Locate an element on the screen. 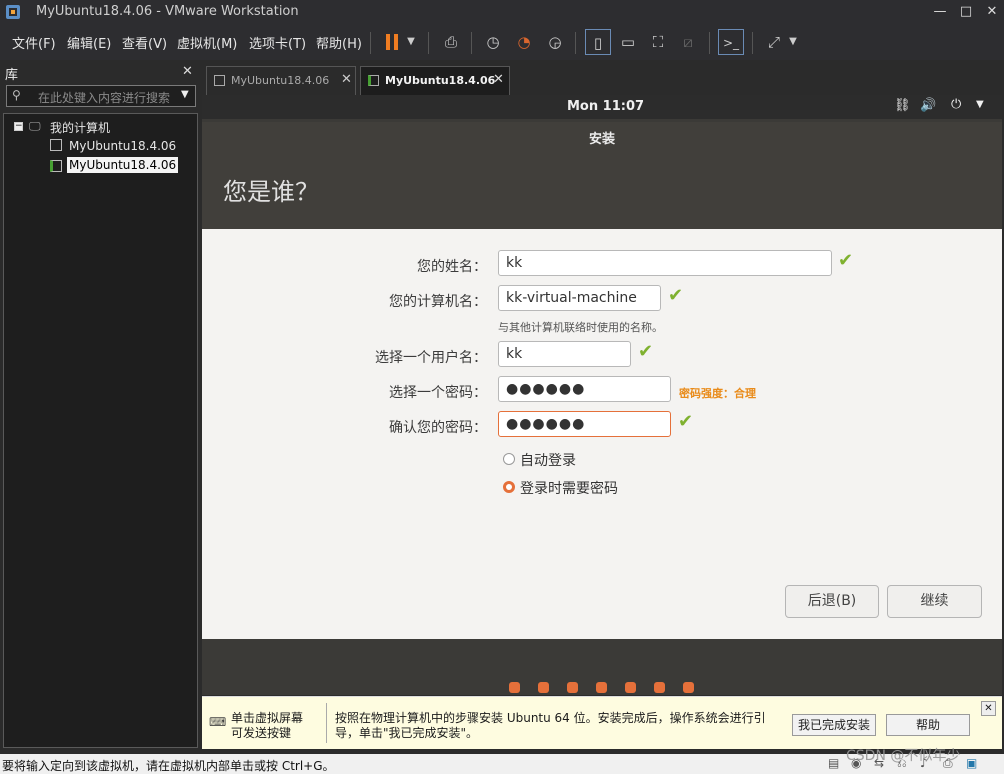 The width and height of the screenshot is (1004, 774). vmware-app-icon is located at coordinates (13, 12).